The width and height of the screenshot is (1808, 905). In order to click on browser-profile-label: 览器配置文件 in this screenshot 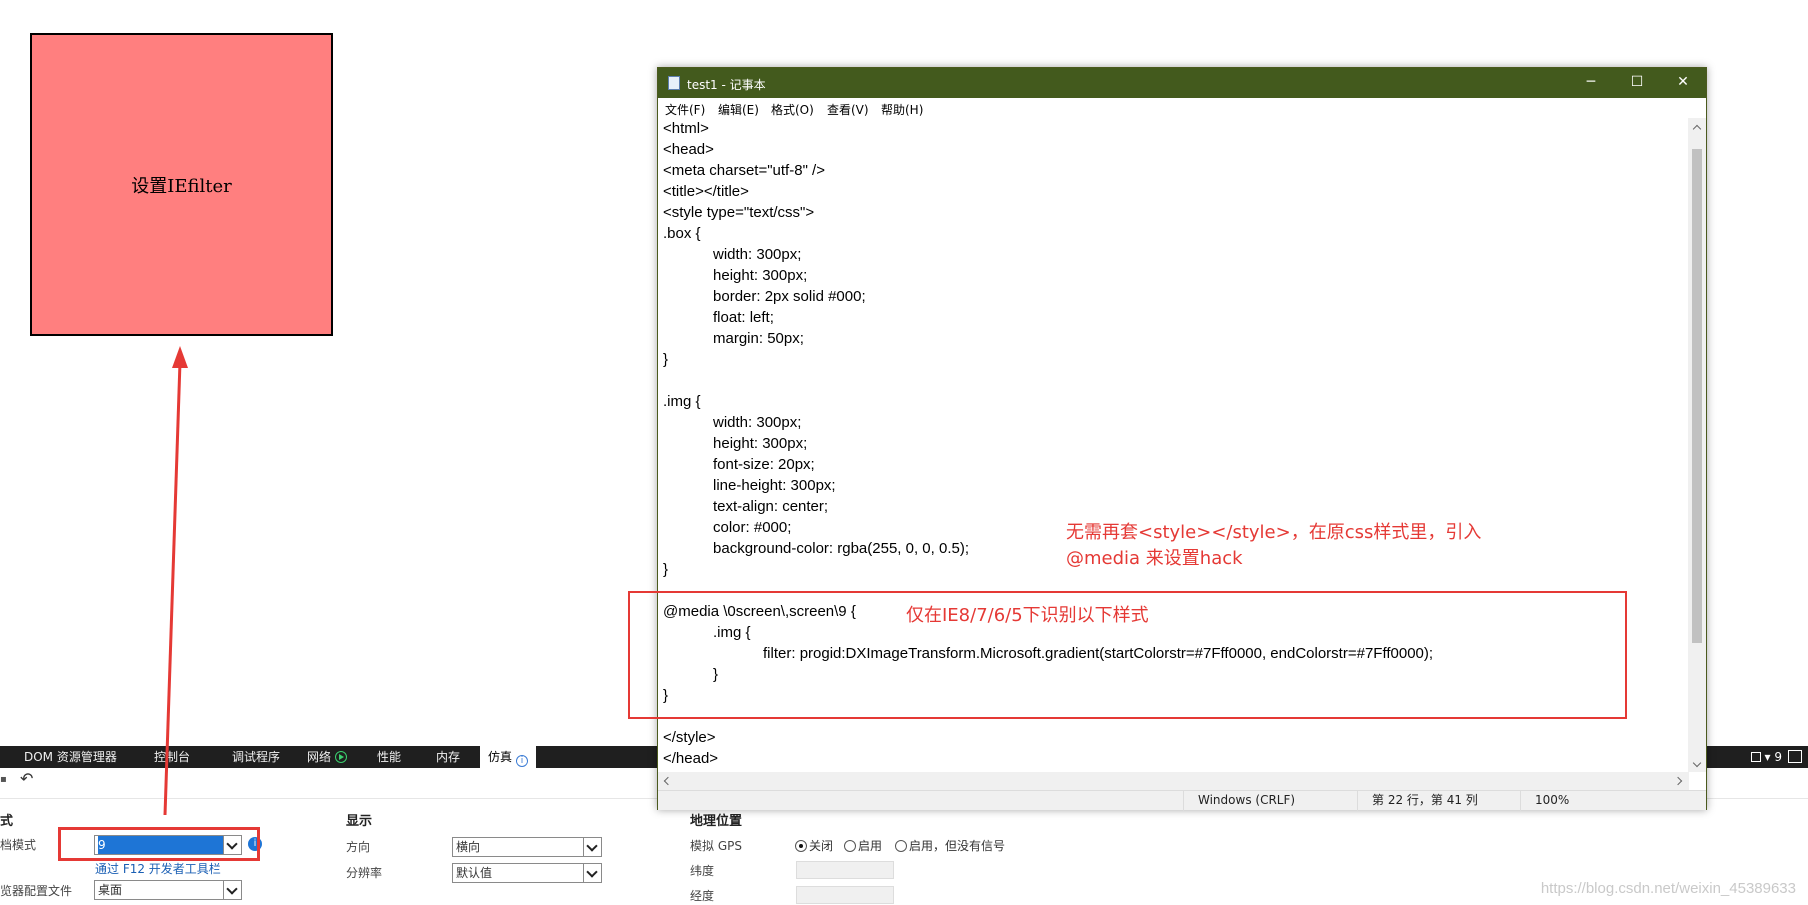, I will do `click(36, 891)`.